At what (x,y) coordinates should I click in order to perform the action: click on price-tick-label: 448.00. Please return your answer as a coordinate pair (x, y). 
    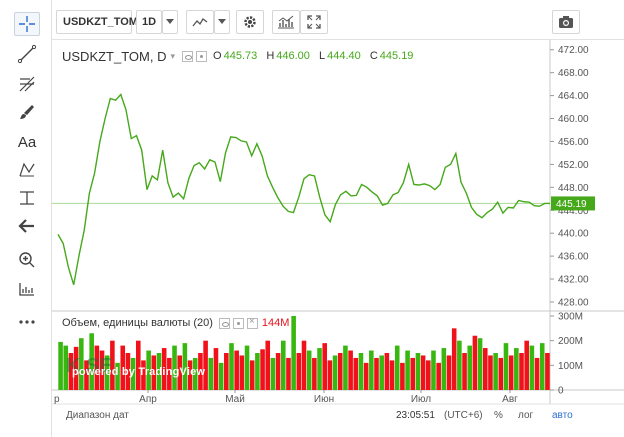
    Looking at the image, I should click on (573, 188).